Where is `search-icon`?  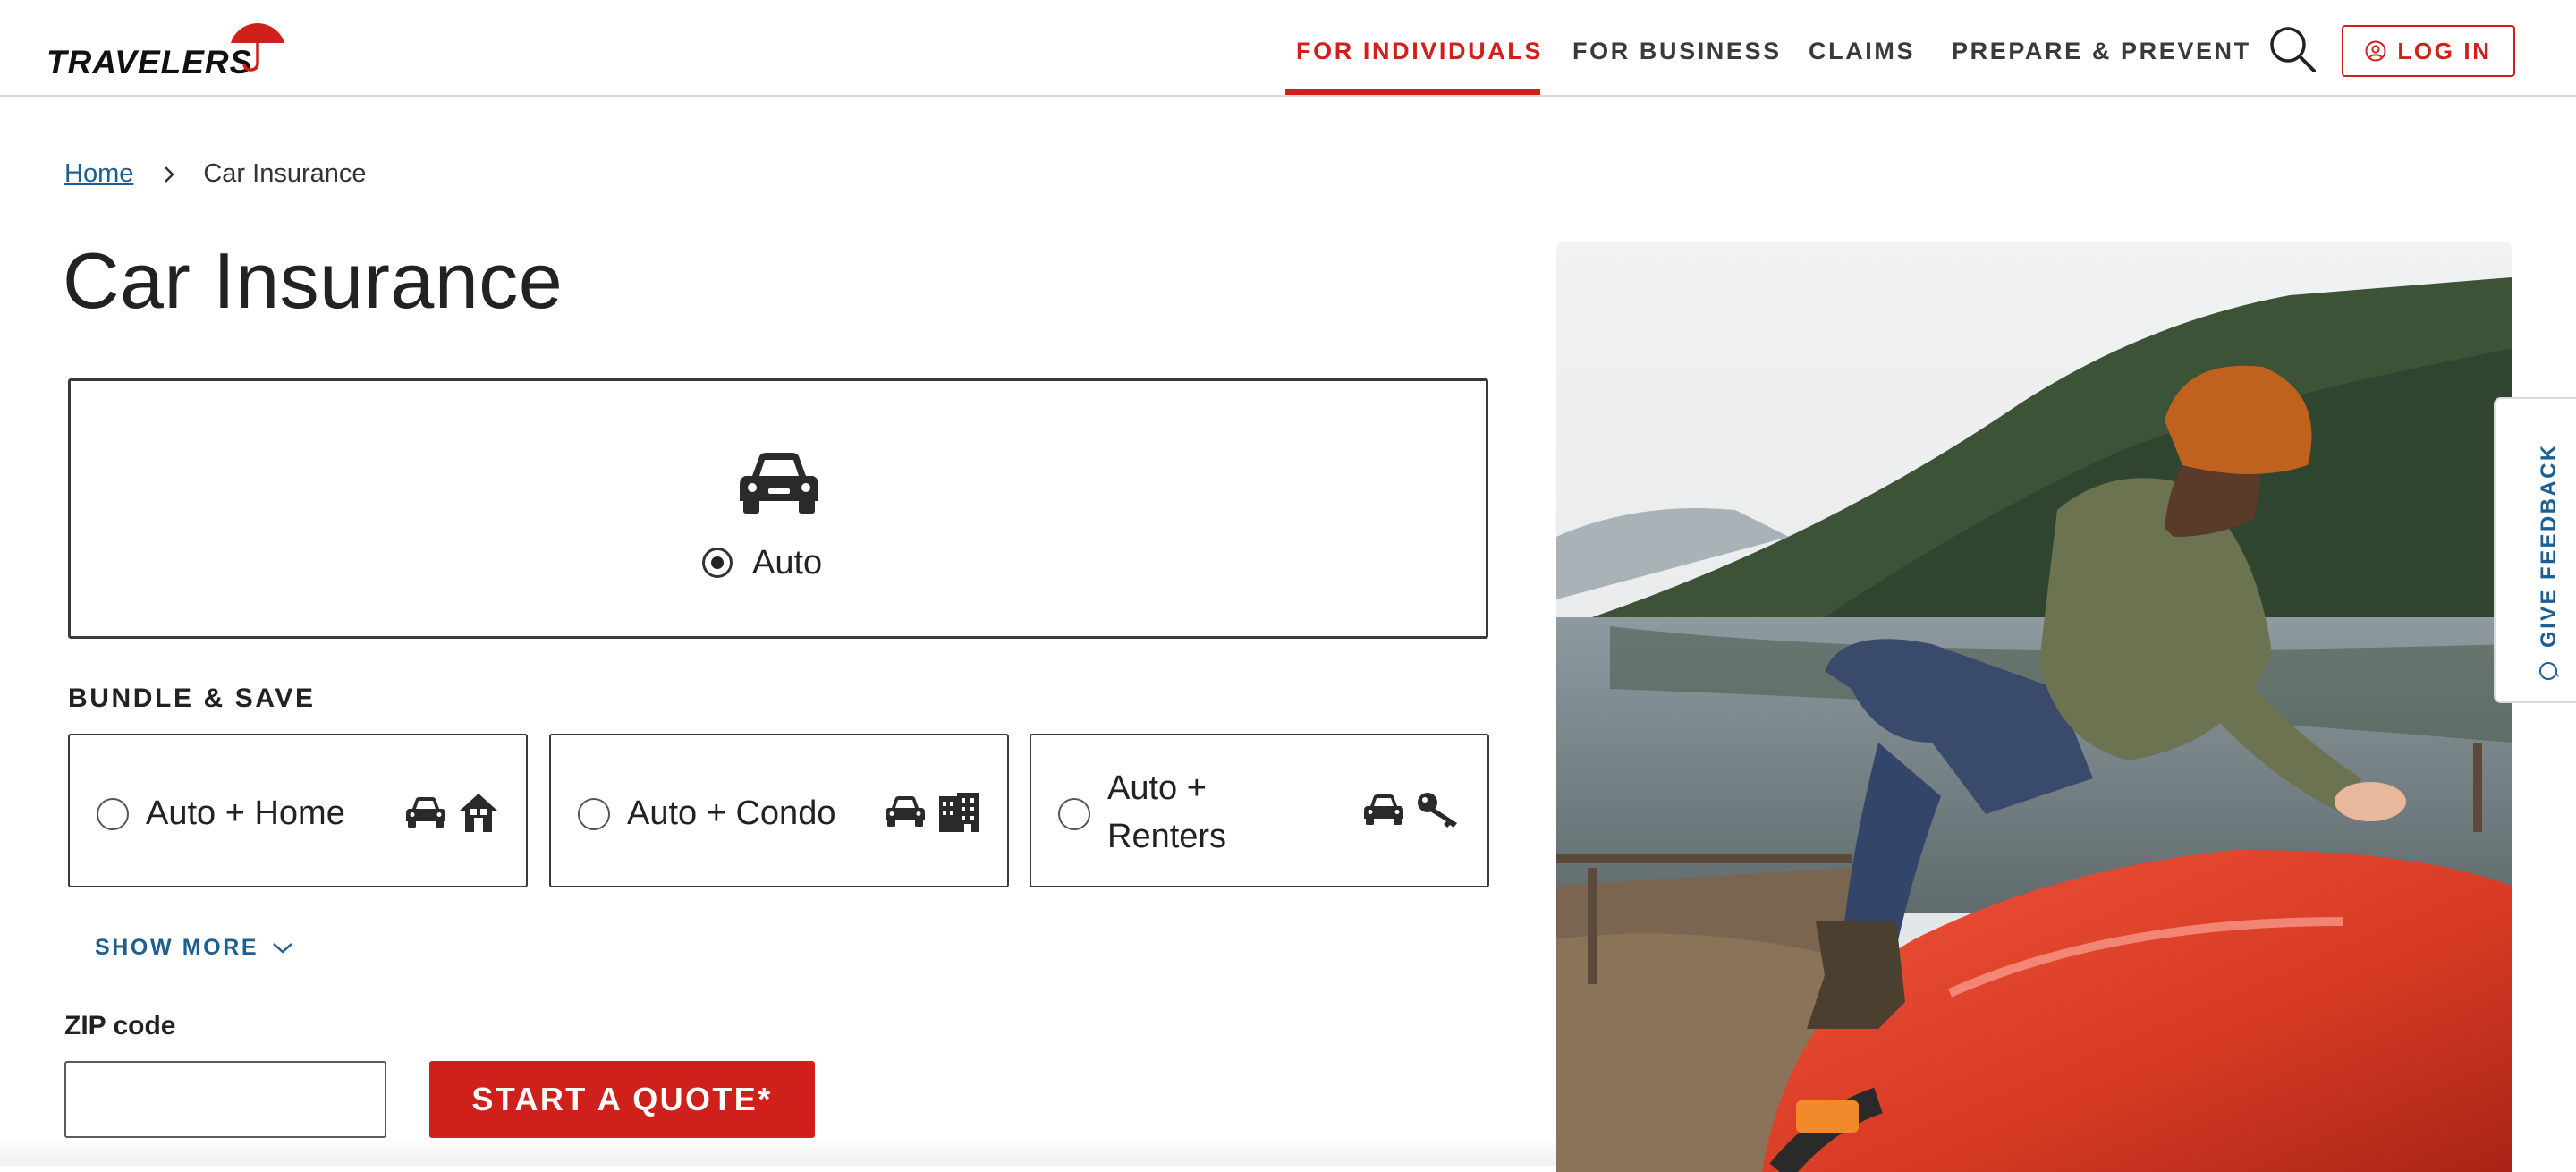 search-icon is located at coordinates (2292, 49).